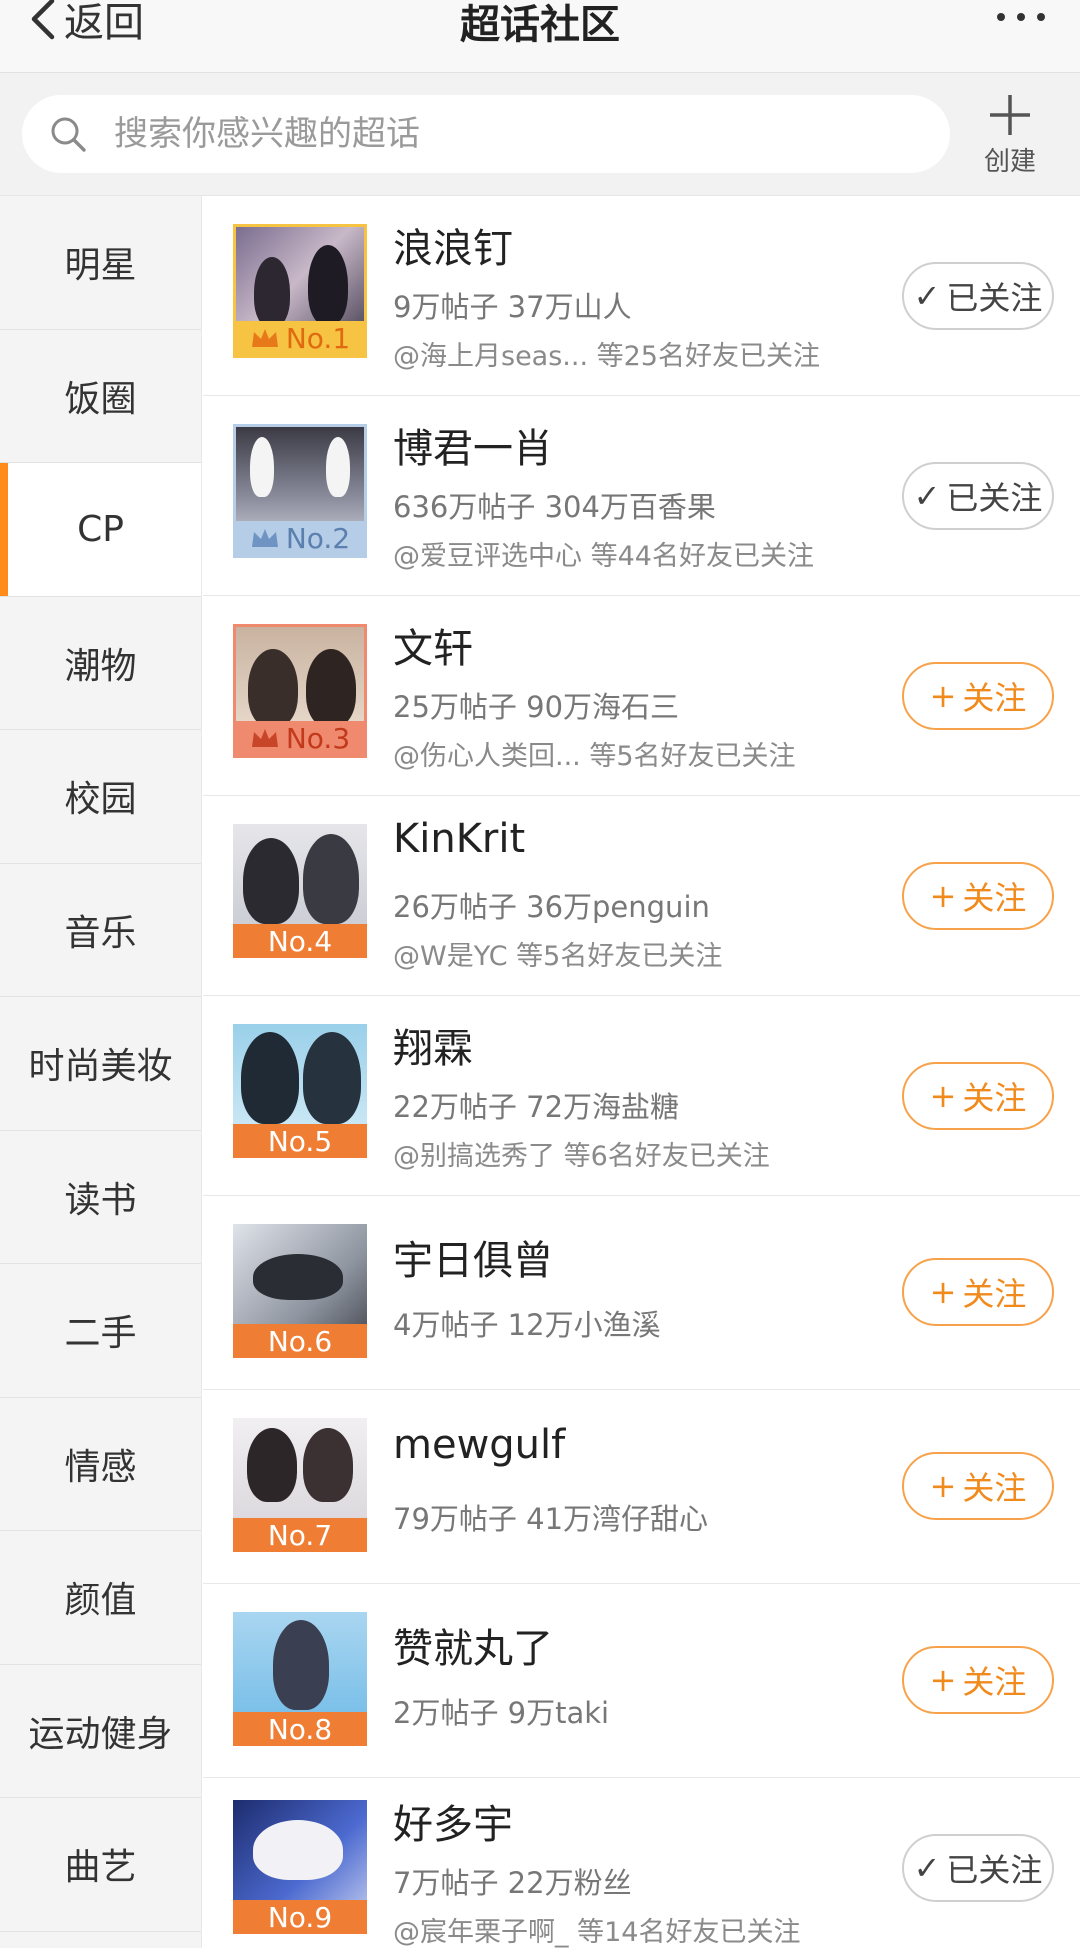  Describe the element at coordinates (300, 891) in the screenshot. I see `topic-cover-image: No.4` at that location.